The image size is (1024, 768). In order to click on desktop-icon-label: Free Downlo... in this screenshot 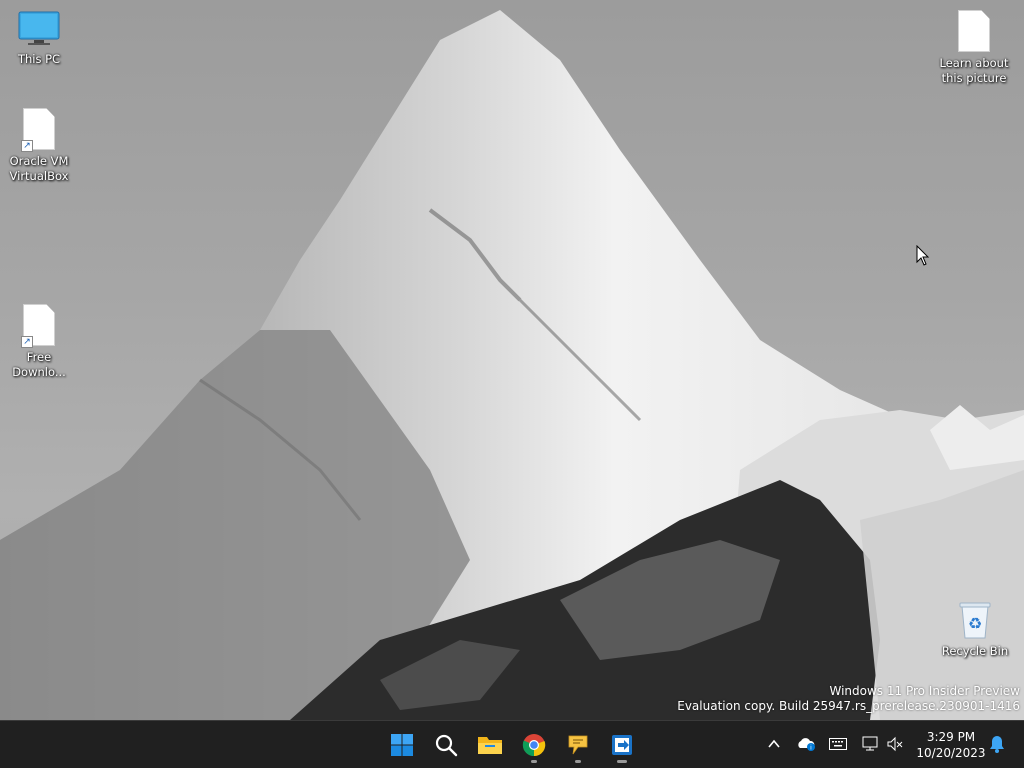, I will do `click(39, 364)`.